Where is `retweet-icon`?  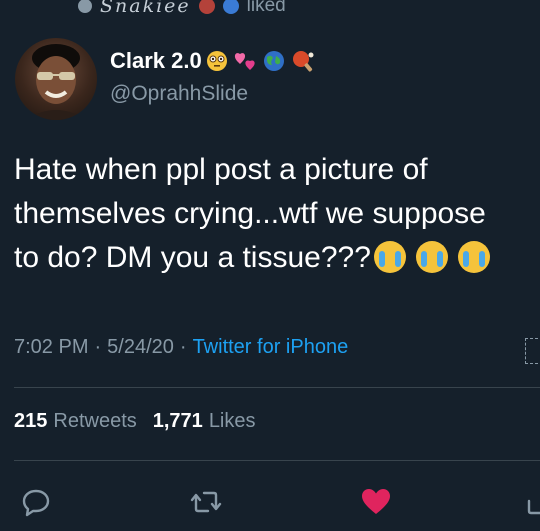
retweet-icon is located at coordinates (206, 502).